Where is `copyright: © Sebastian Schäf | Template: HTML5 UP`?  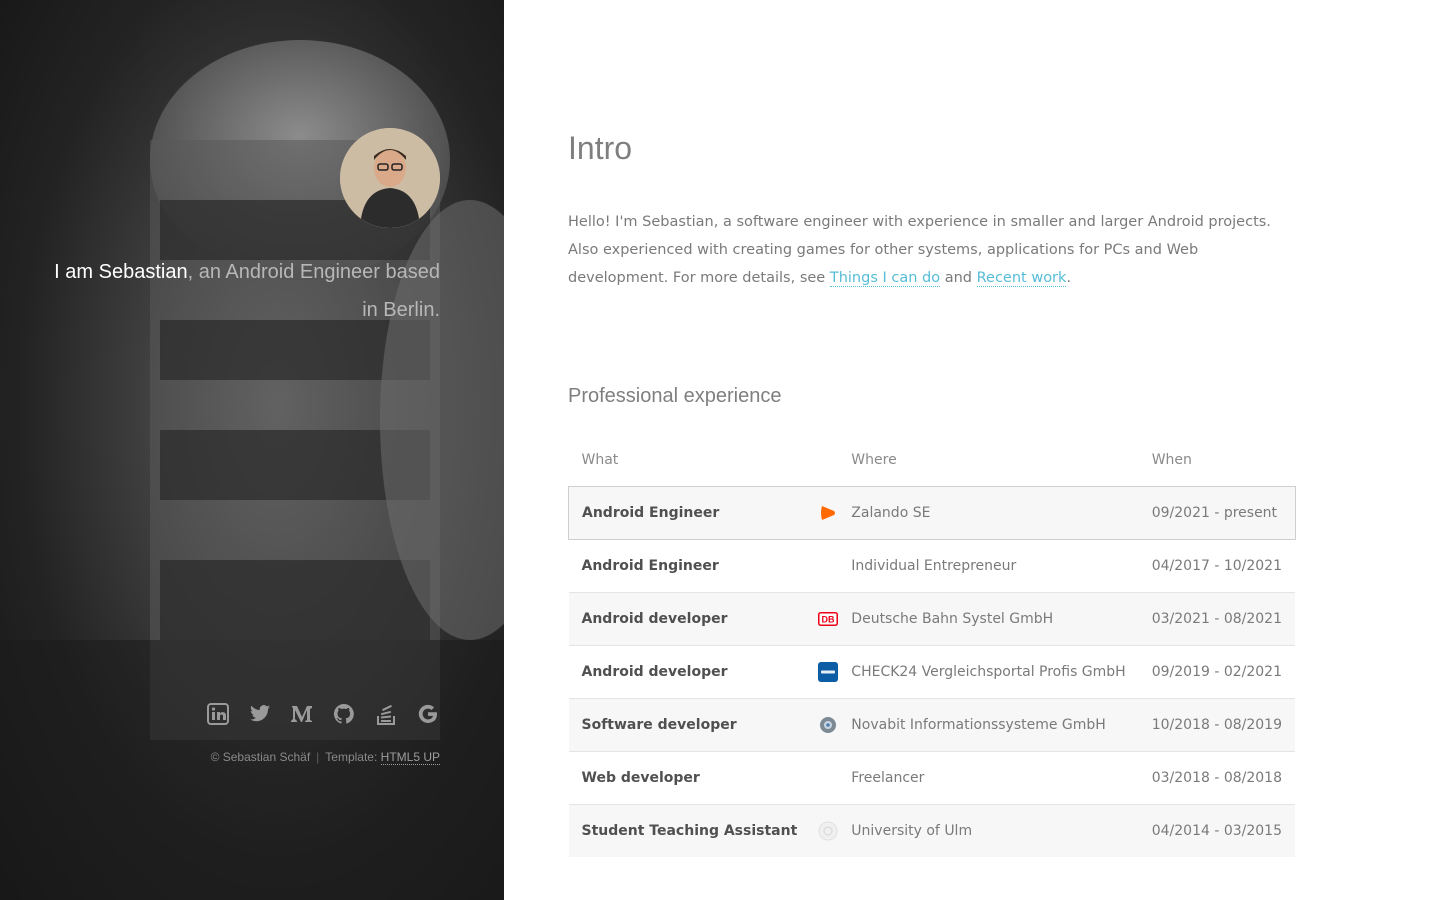 copyright: © Sebastian Schäf | Template: HTML5 UP is located at coordinates (325, 757).